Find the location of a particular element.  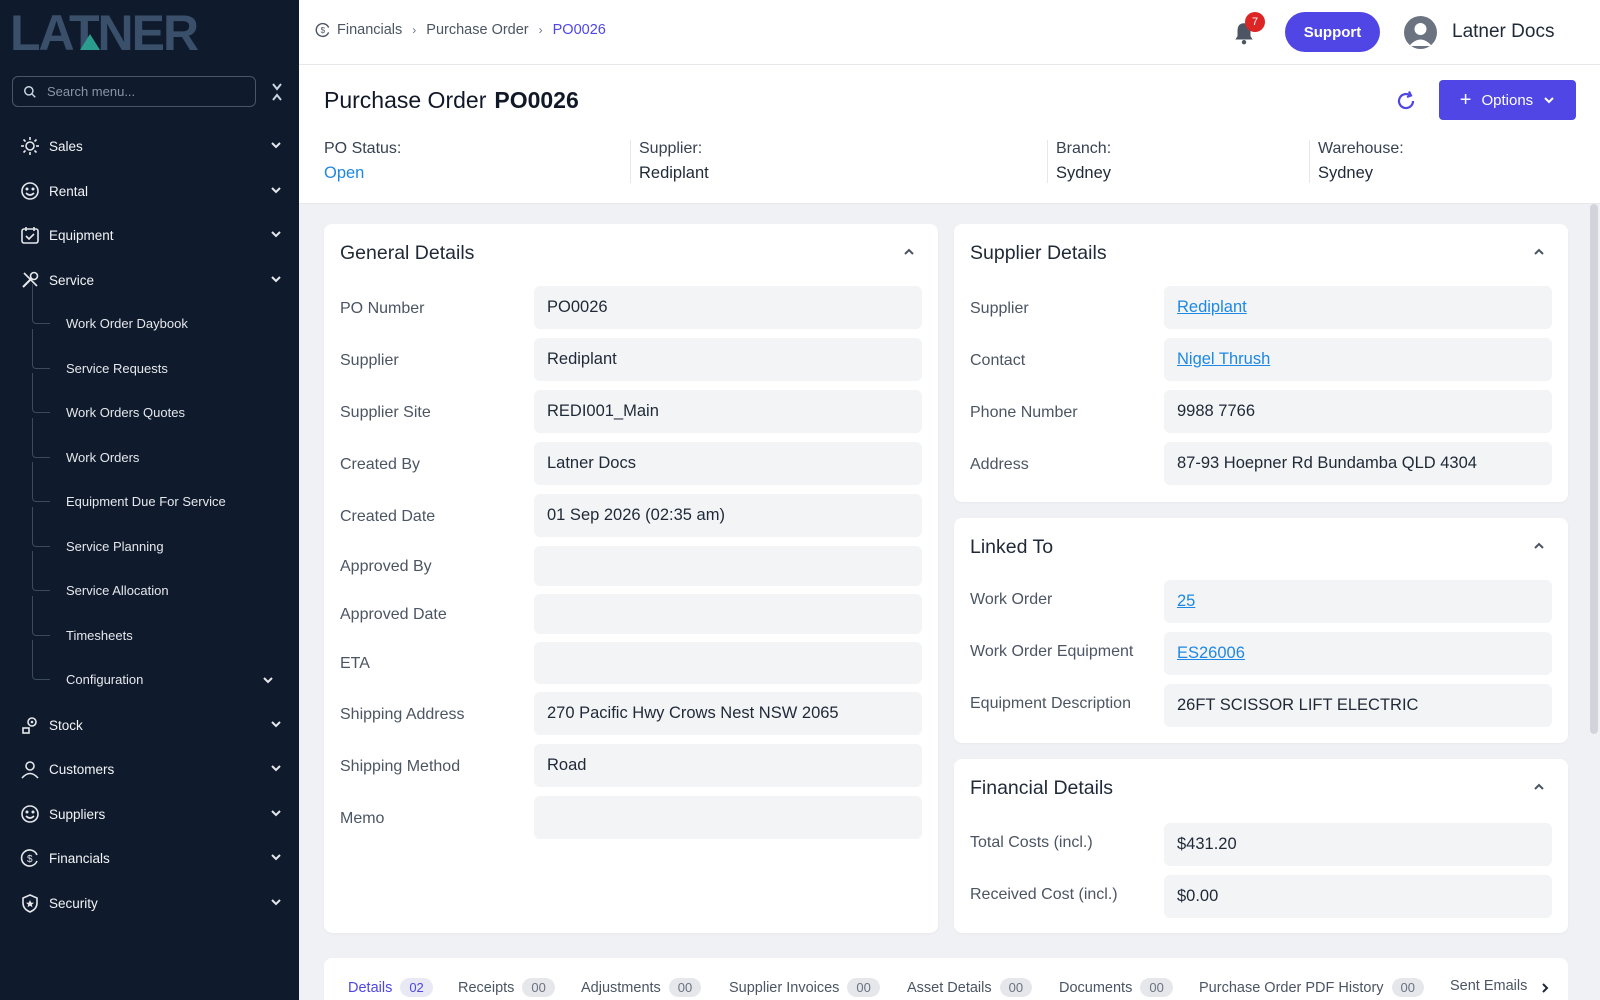

tab-receipts: Receipts 00 is located at coordinates (506, 987).